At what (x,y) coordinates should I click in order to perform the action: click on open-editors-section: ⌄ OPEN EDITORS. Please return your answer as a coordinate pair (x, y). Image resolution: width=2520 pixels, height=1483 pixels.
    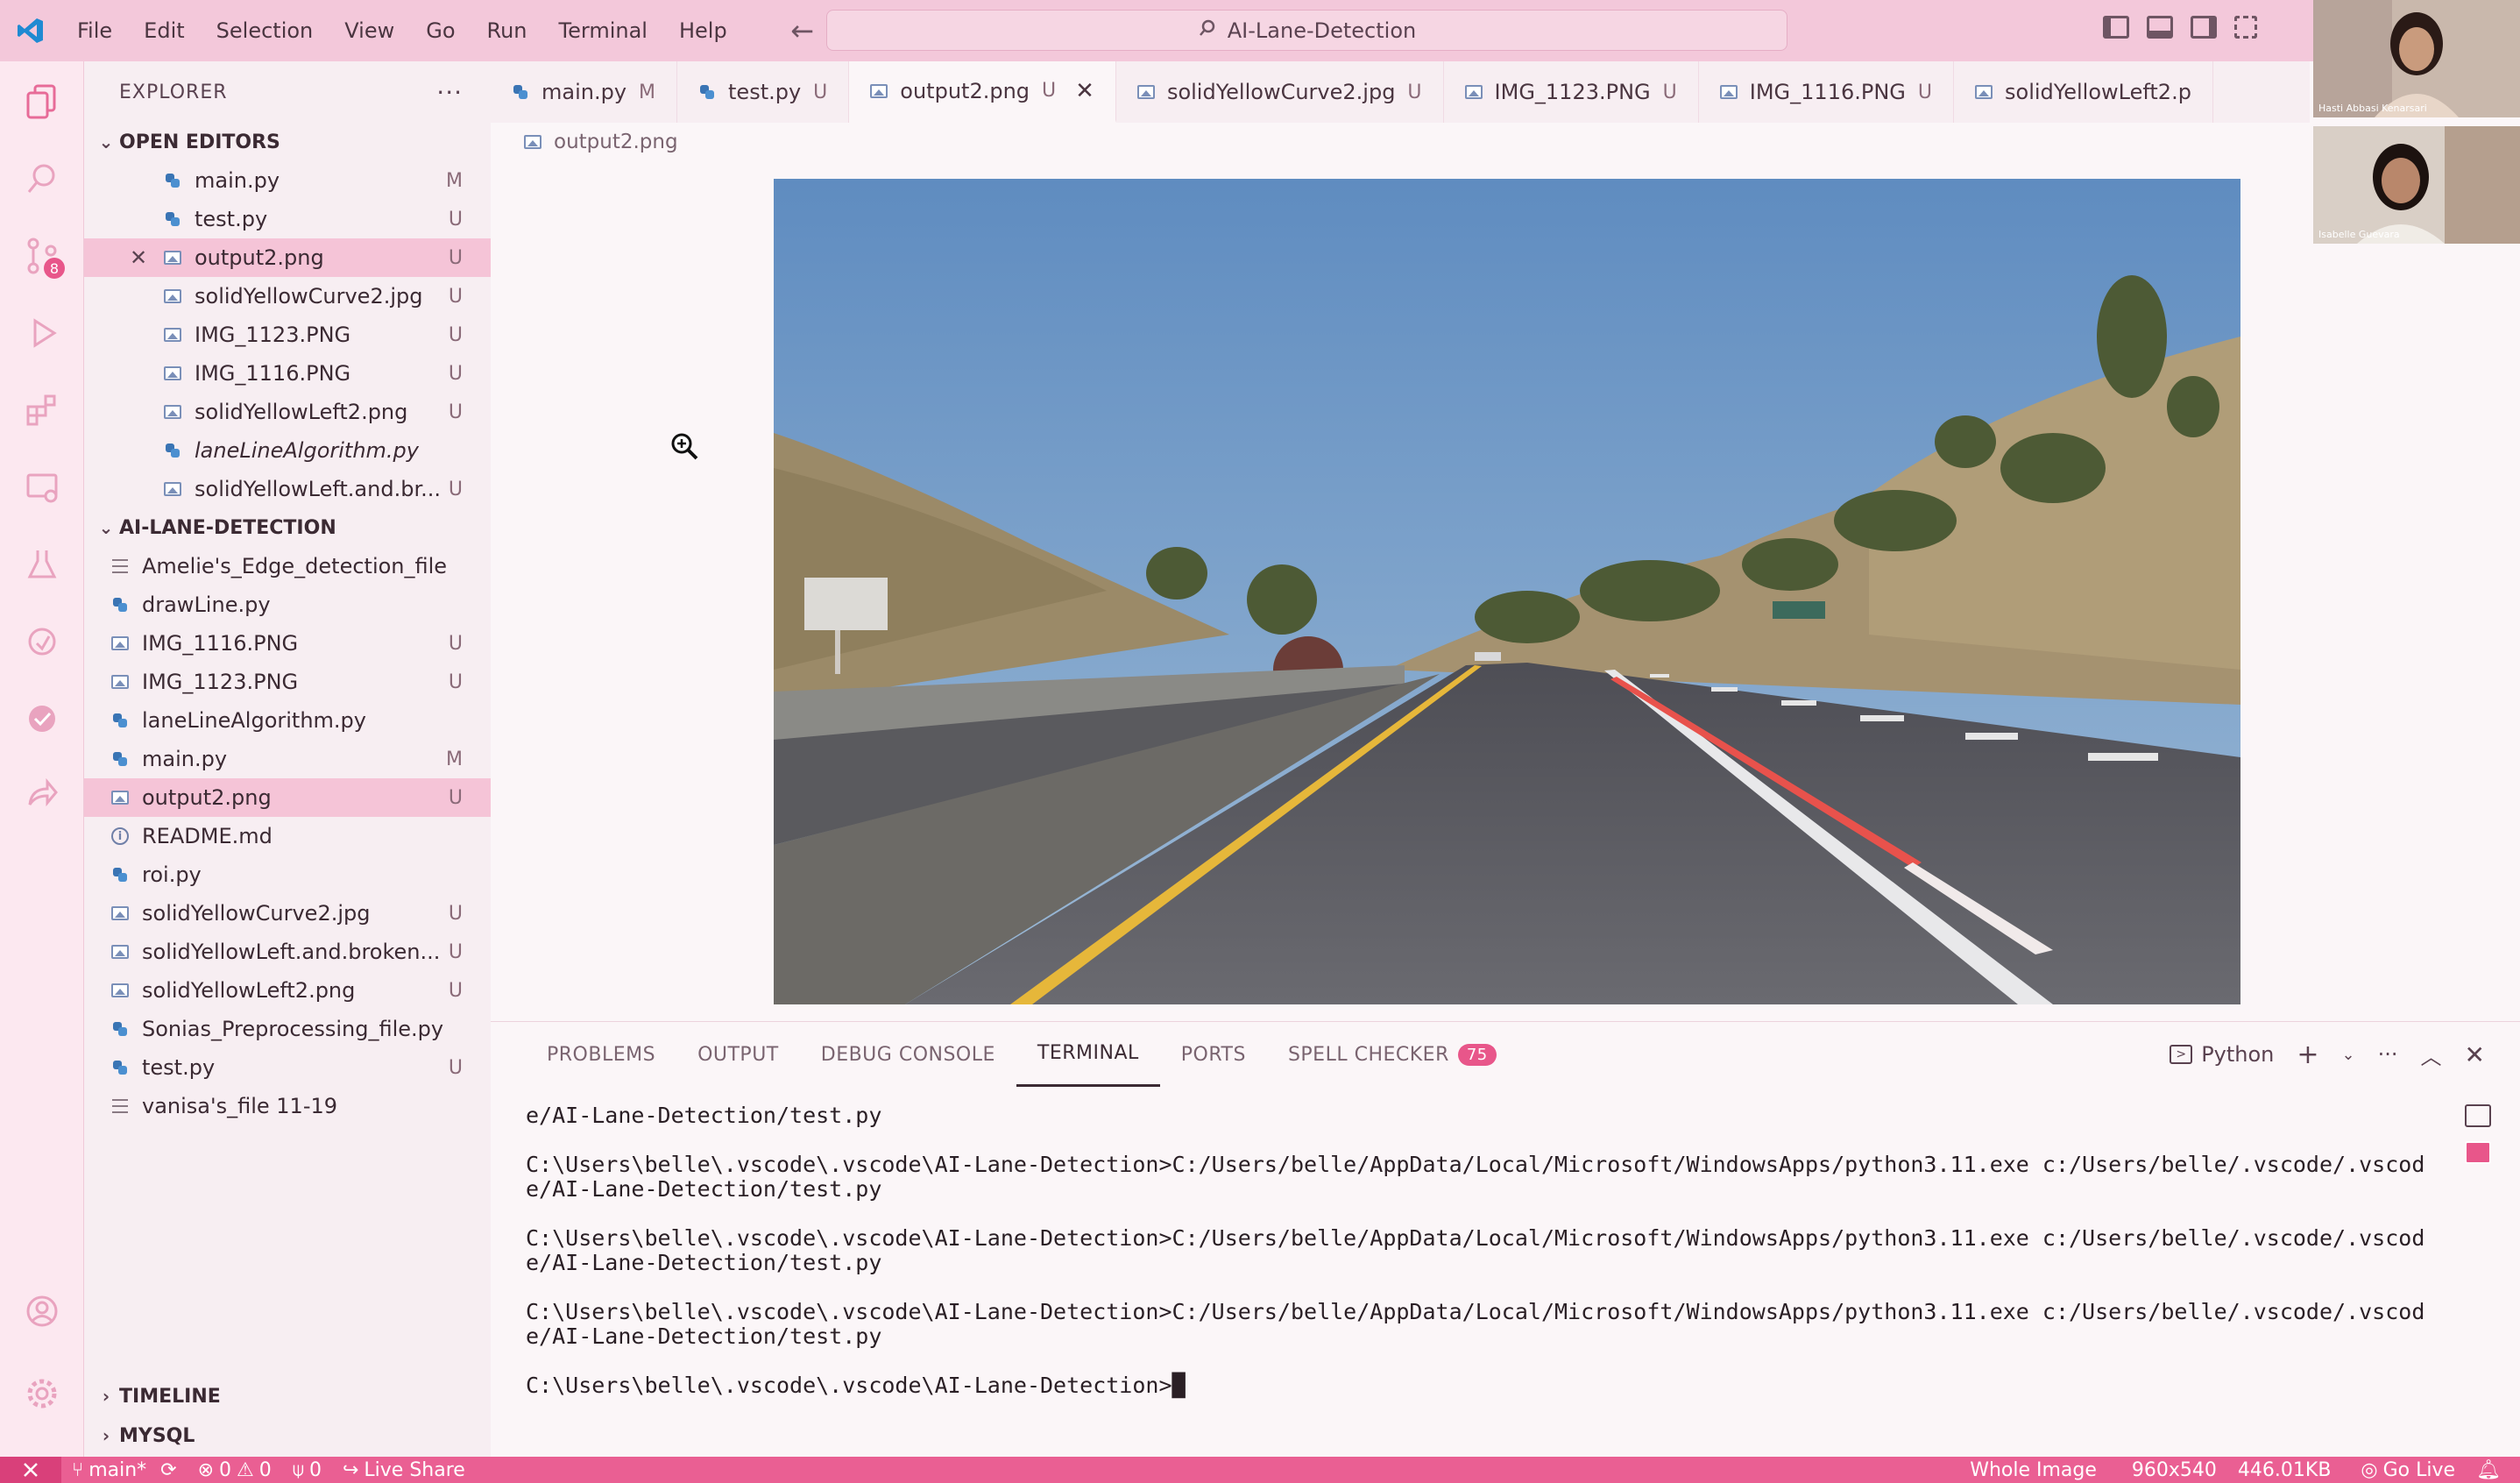
    Looking at the image, I should click on (287, 142).